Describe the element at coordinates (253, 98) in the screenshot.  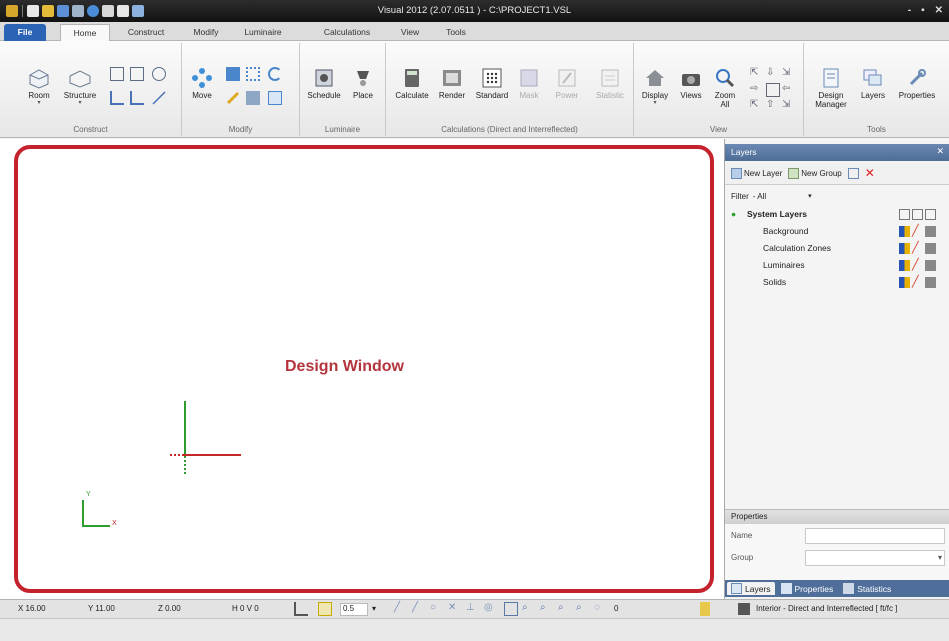
I see `mirror-icon` at that location.